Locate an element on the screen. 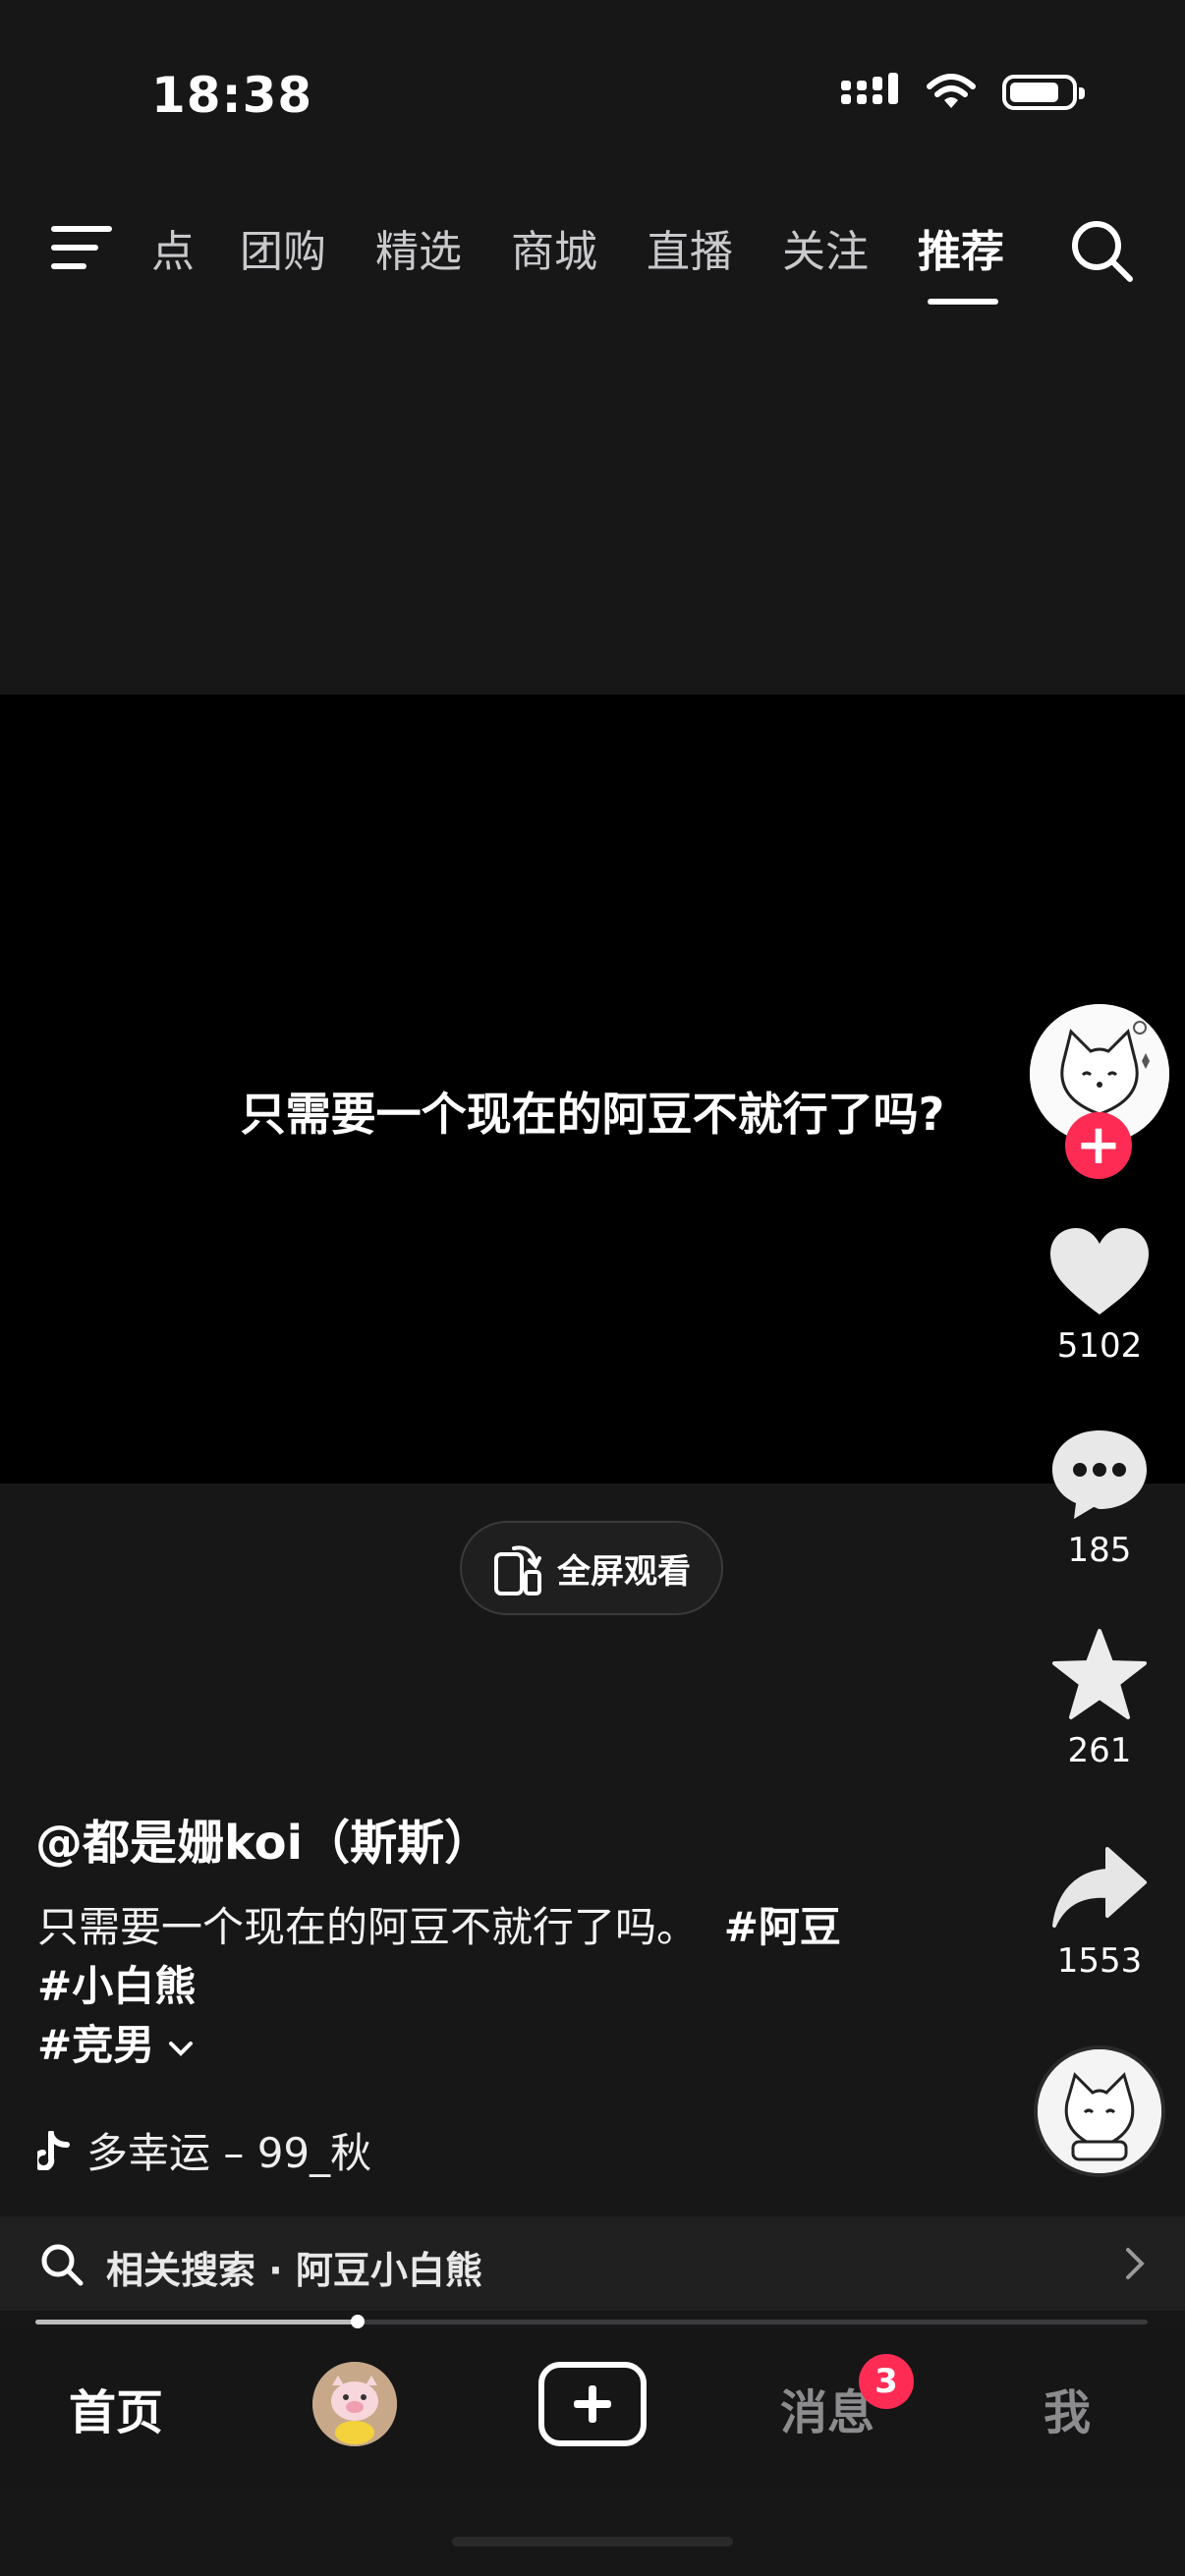  like-count: 5102 is located at coordinates (1100, 1346).